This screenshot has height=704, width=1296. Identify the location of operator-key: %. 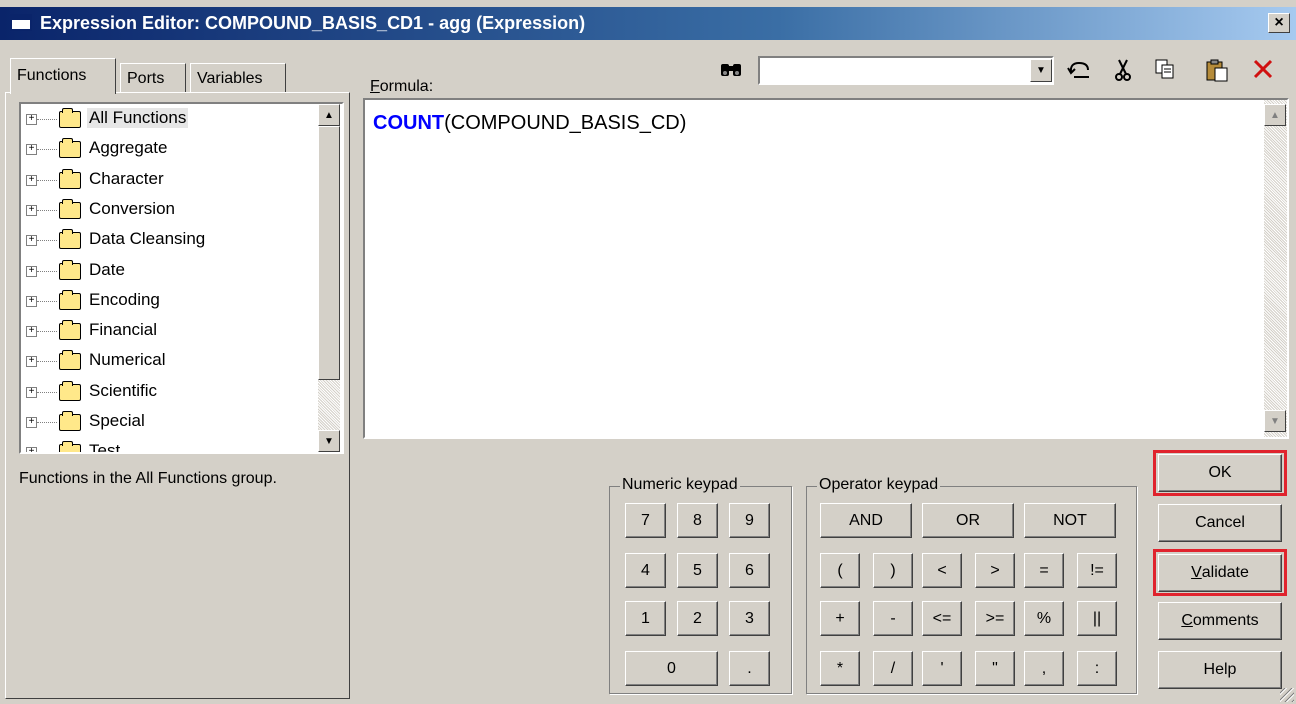
(1044, 618).